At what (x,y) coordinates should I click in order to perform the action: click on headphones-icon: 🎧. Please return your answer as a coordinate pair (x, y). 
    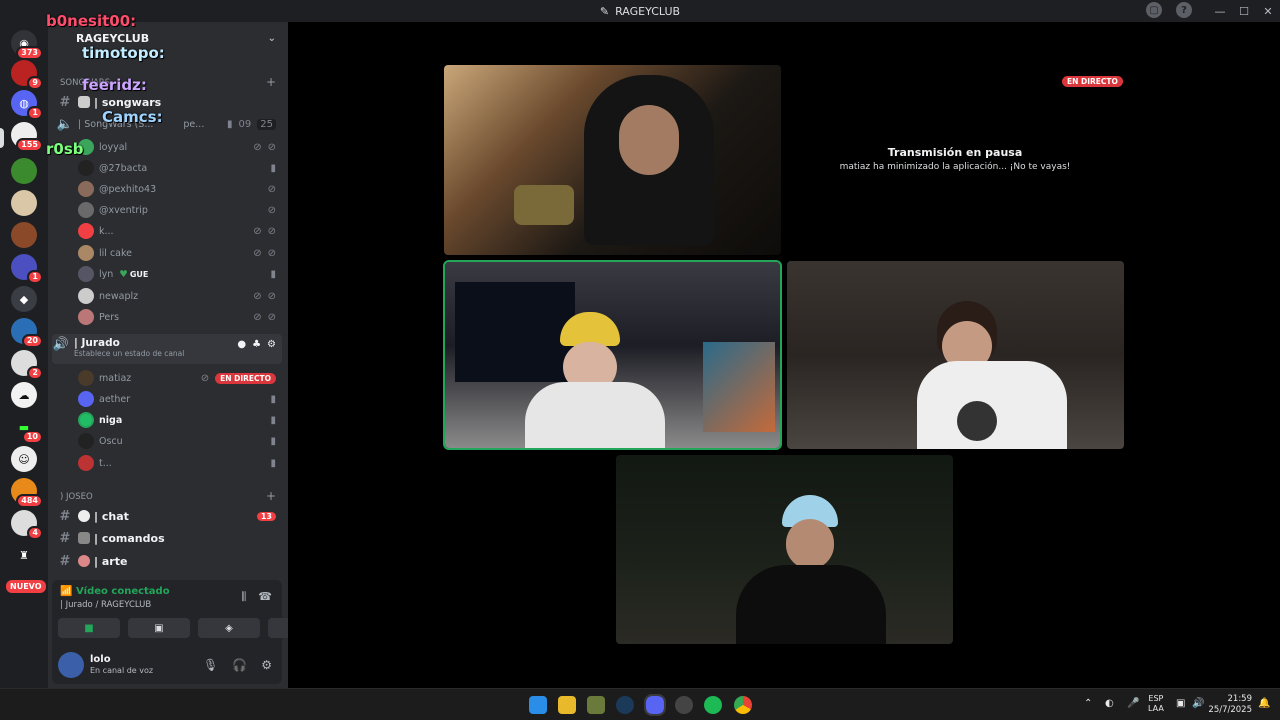
    Looking at the image, I should click on (239, 665).